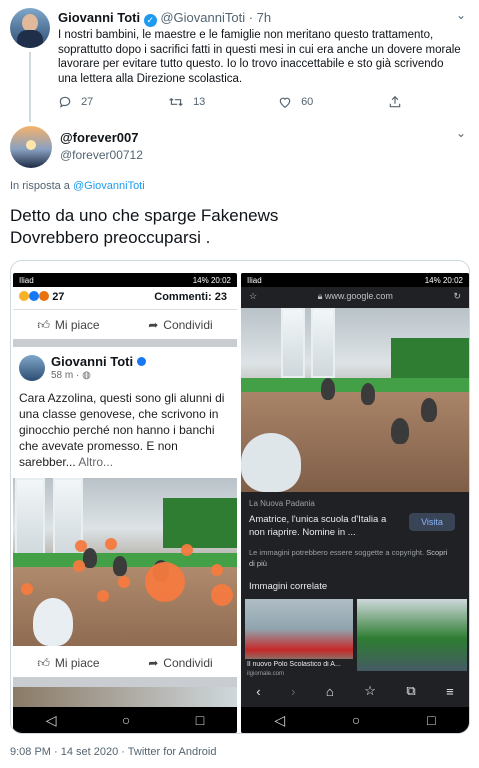 The width and height of the screenshot is (479, 768). I want to click on browser-url-bar: ☆ 🔒︎ www.google.com ↻, so click(355, 296).